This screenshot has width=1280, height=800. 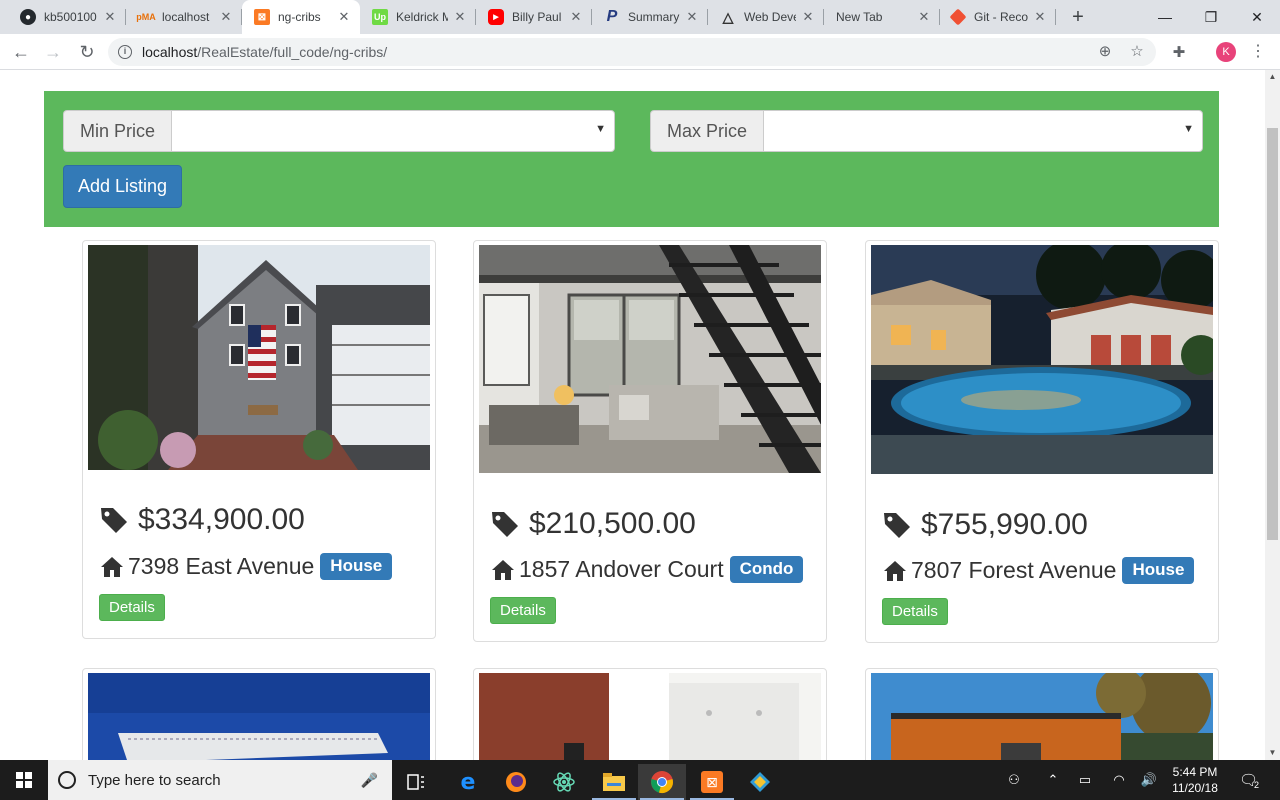 I want to click on volume-icon: 🔊, so click(x=1149, y=780).